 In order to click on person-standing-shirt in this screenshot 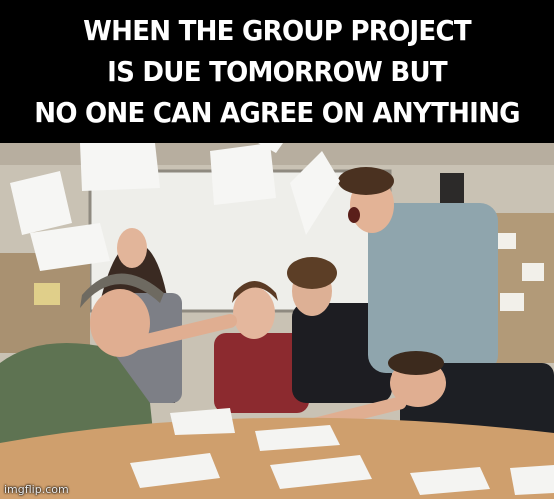, I will do `click(433, 288)`.